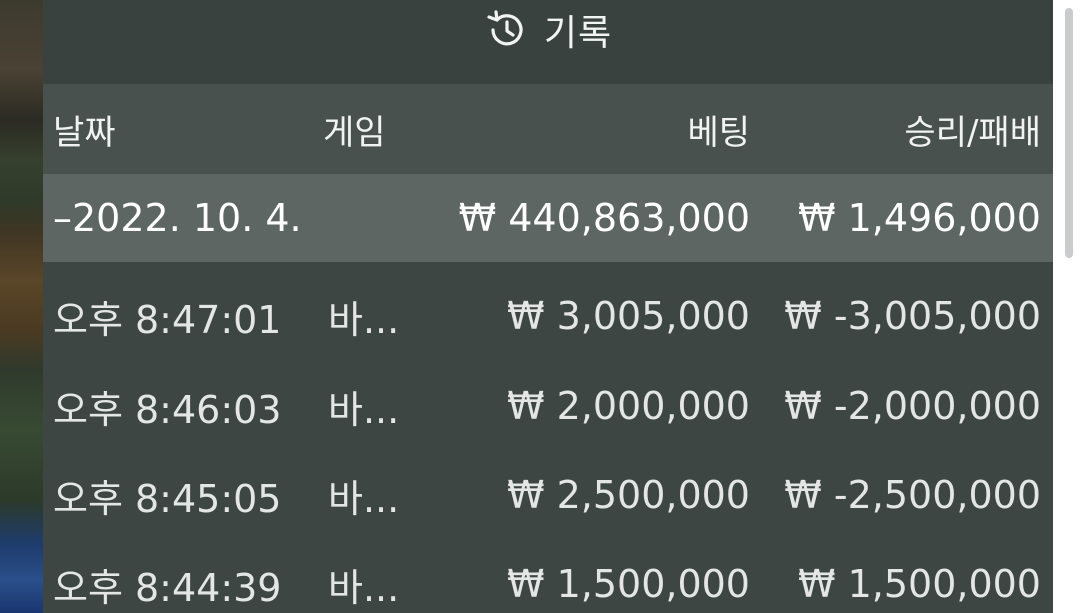 The height and width of the screenshot is (613, 1083). I want to click on history-row: 오후 8:46:03 바... ₩ 2,000,000 ₩ -2,000,000, so click(548, 406).